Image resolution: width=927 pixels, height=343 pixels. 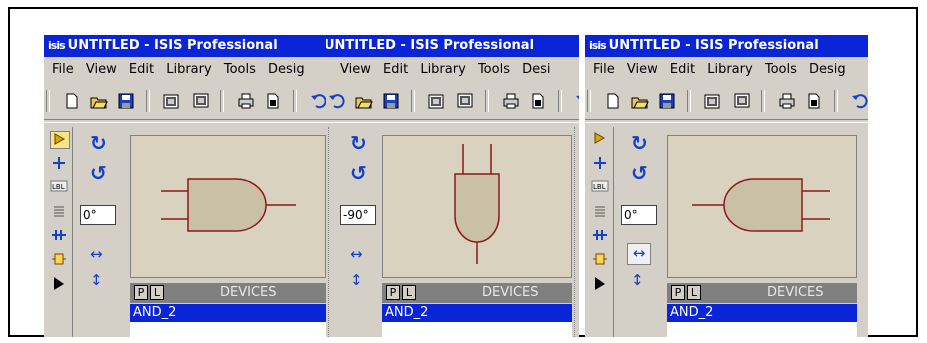 I want to click on mode-toolbar: LBL, so click(x=599, y=232).